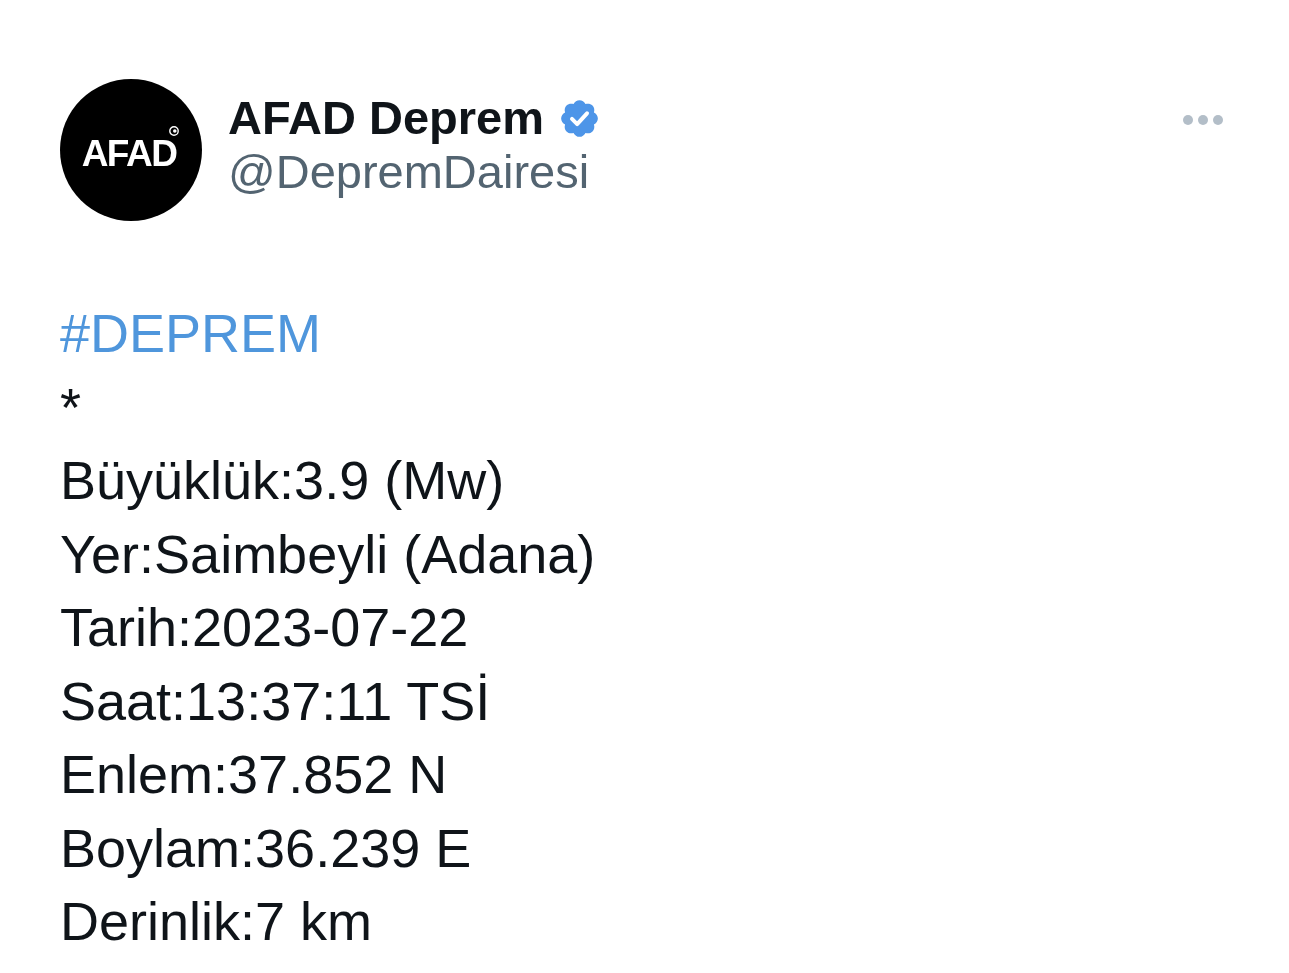  Describe the element at coordinates (275, 701) in the screenshot. I see `tweet-text-line: Saat:13:37:11 TSİ` at that location.